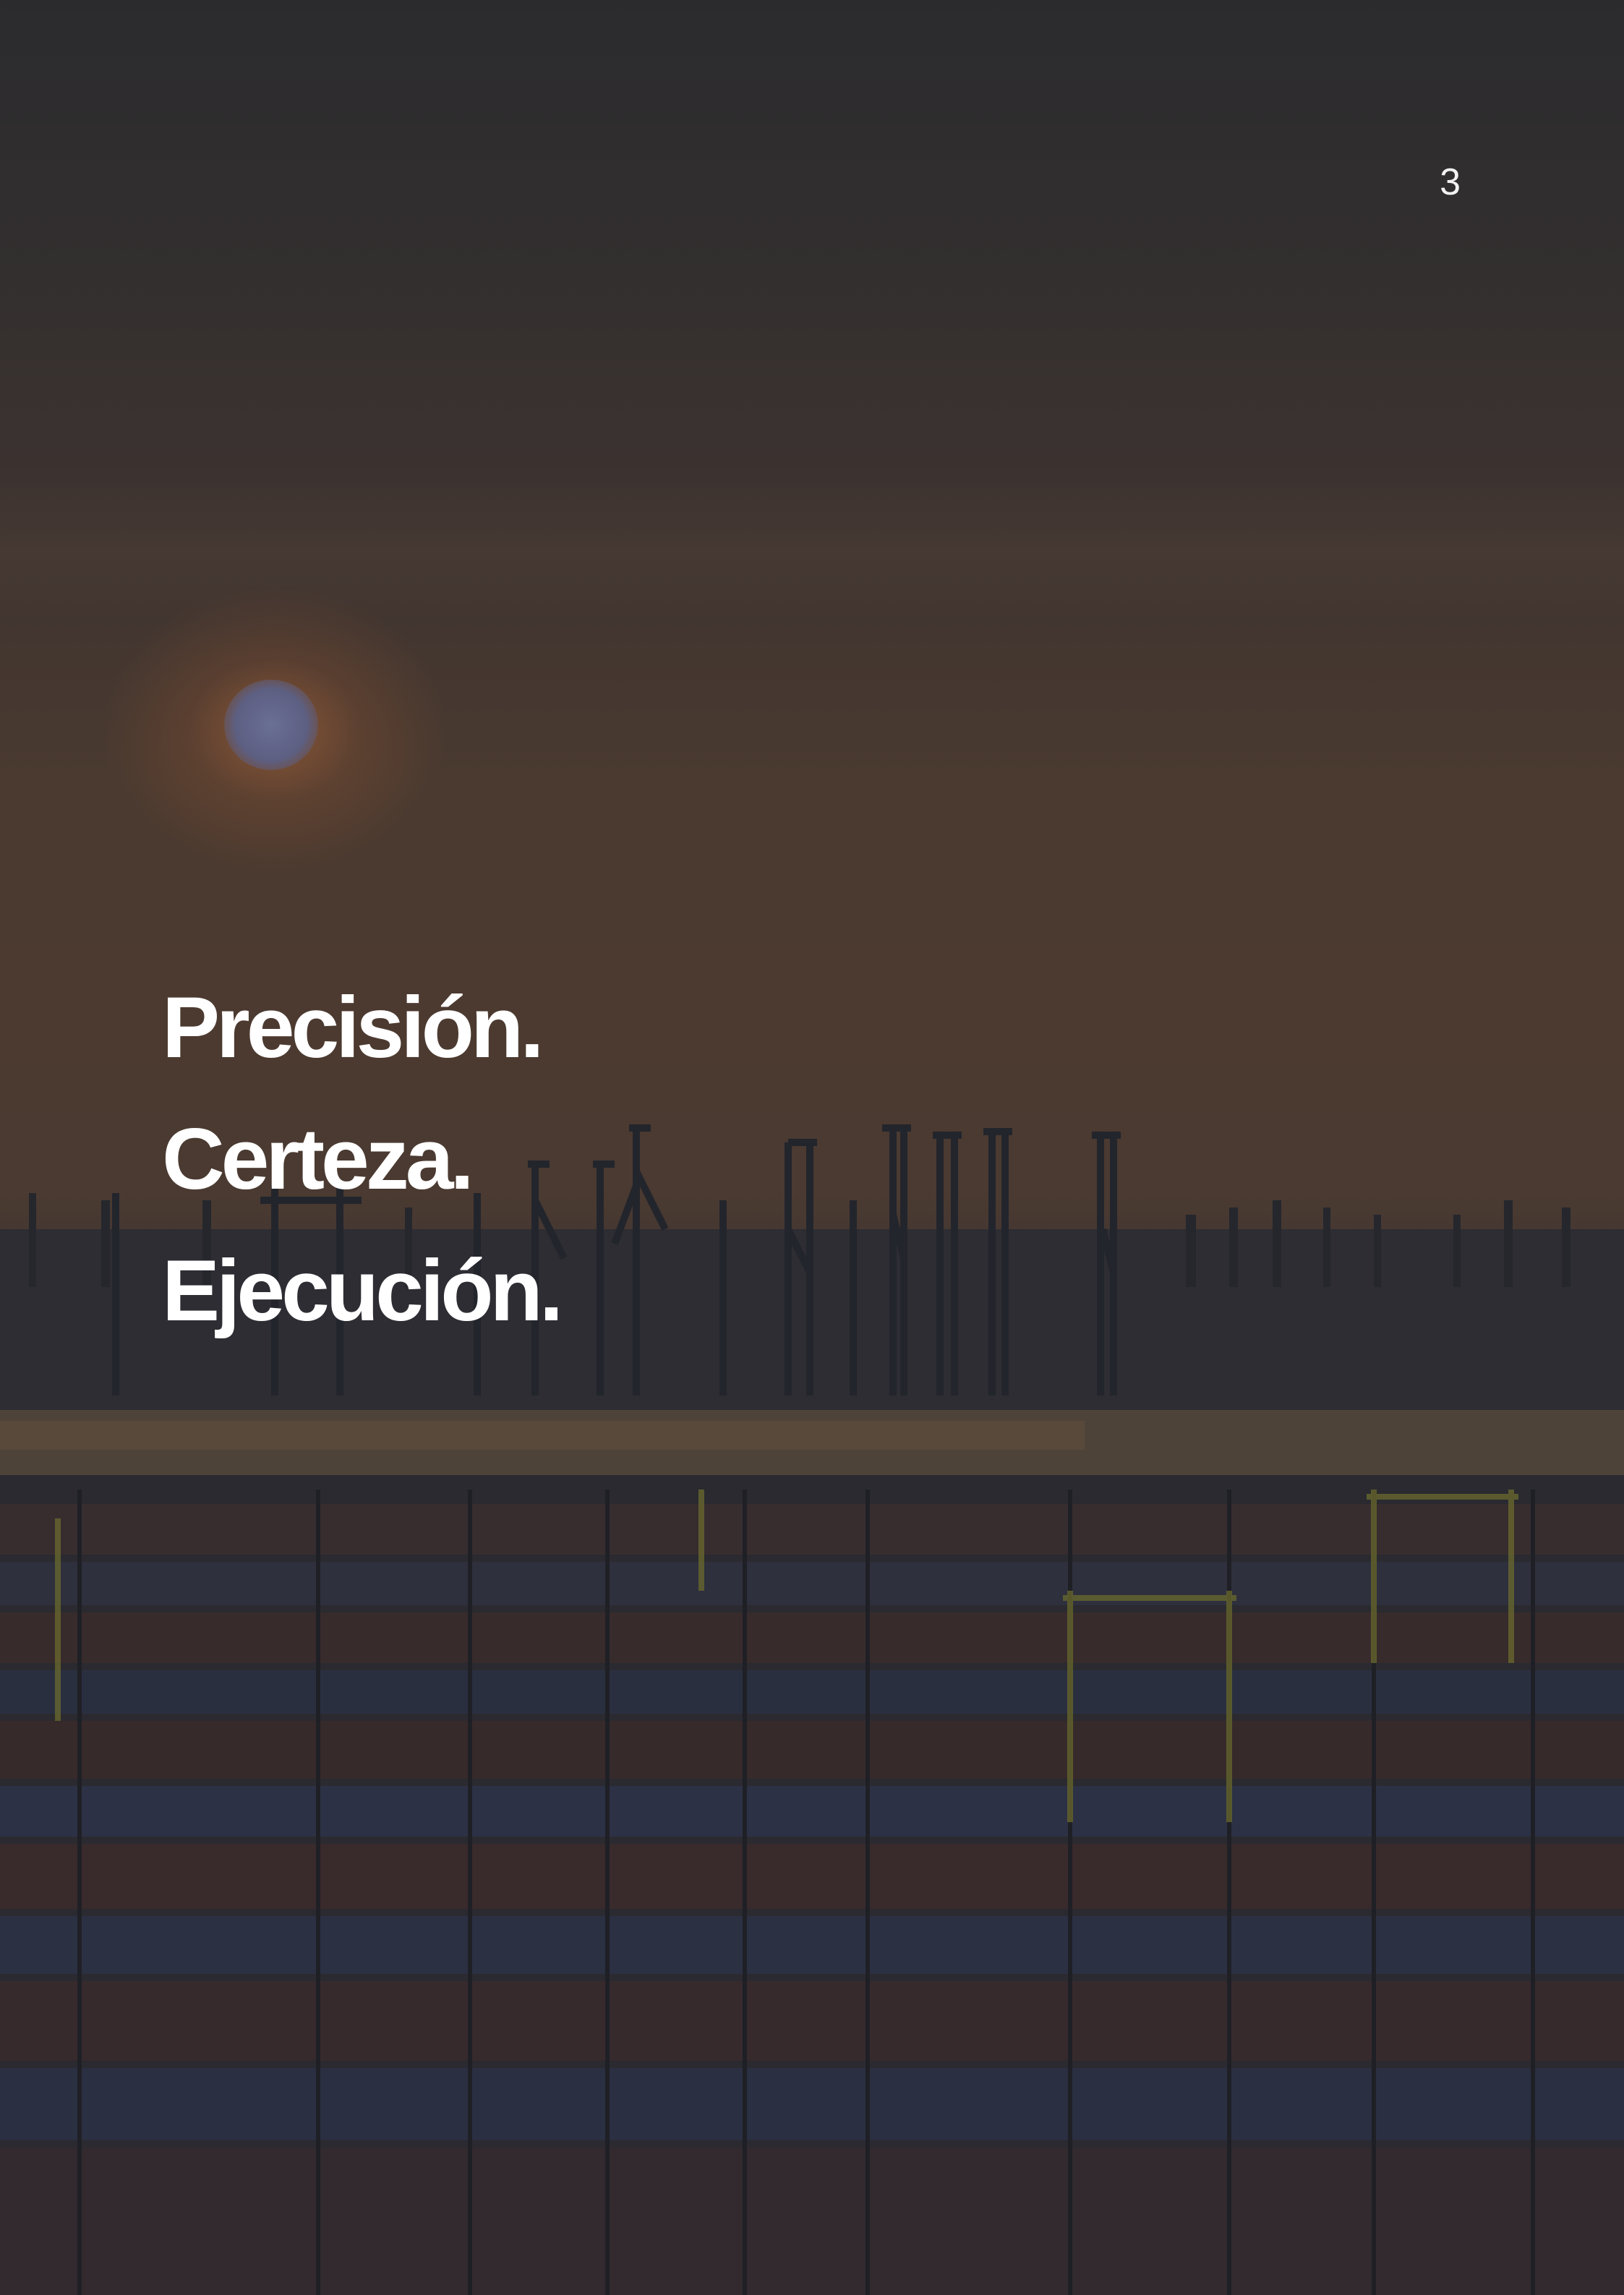 This screenshot has height=2295, width=1624. Describe the element at coordinates (363, 1290) in the screenshot. I see `headline-line-execution: Ejecución.` at that location.